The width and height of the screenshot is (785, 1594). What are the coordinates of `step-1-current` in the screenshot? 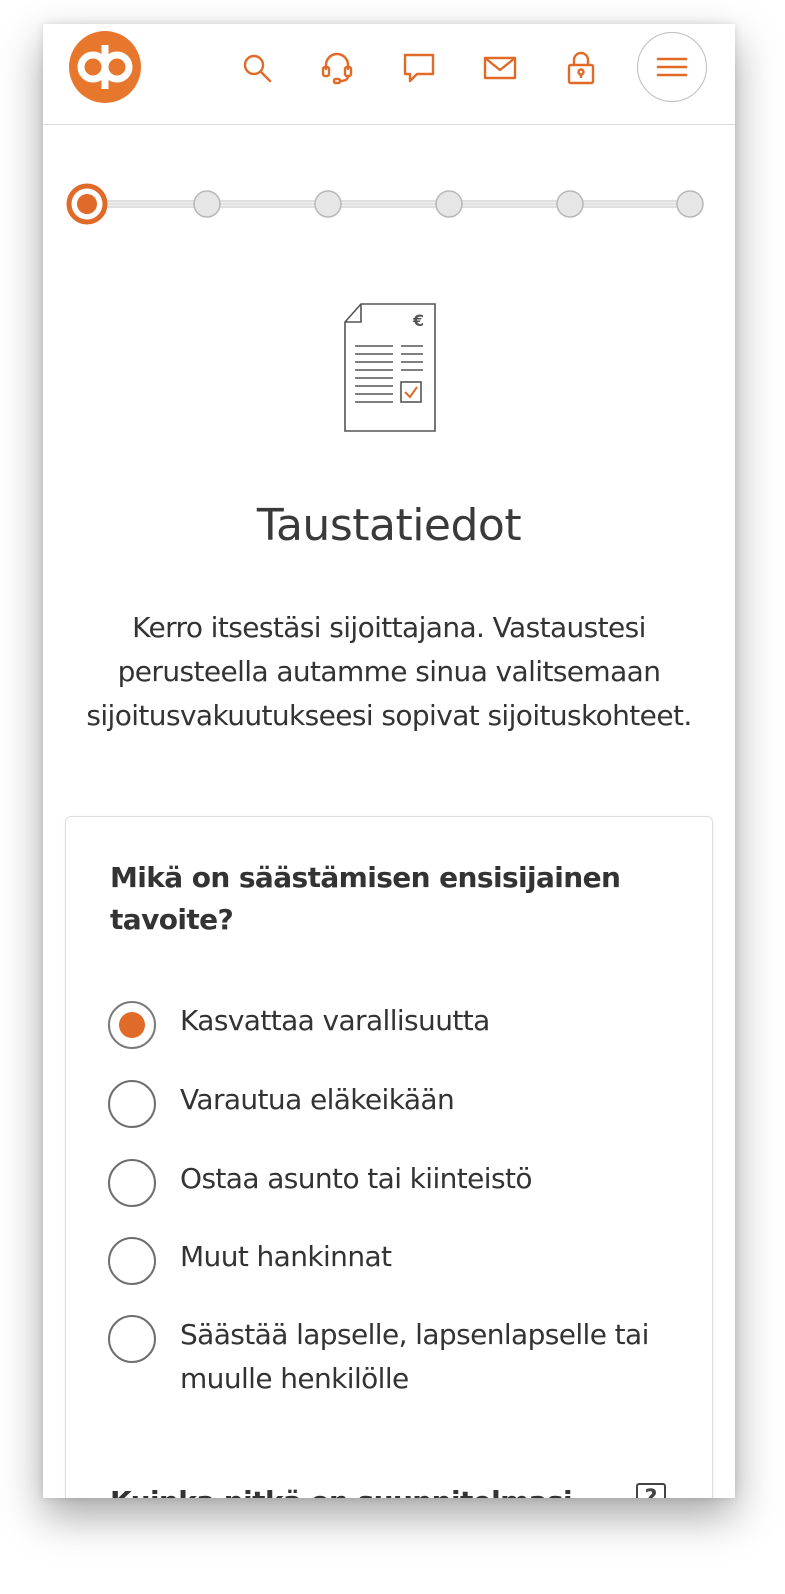 It's located at (87, 204).